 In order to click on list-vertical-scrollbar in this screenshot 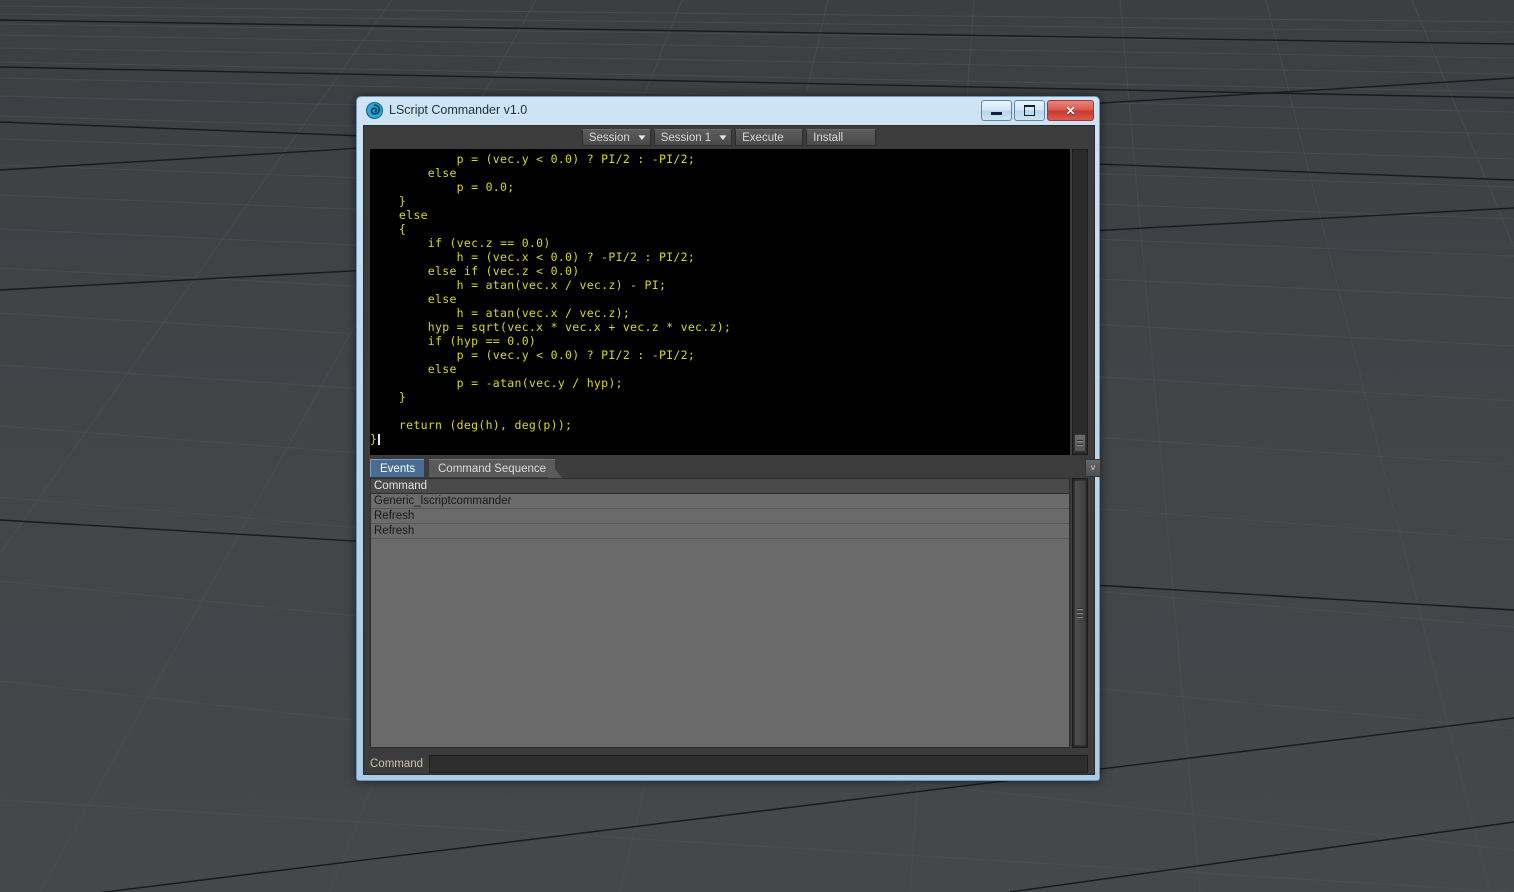, I will do `click(1080, 613)`.